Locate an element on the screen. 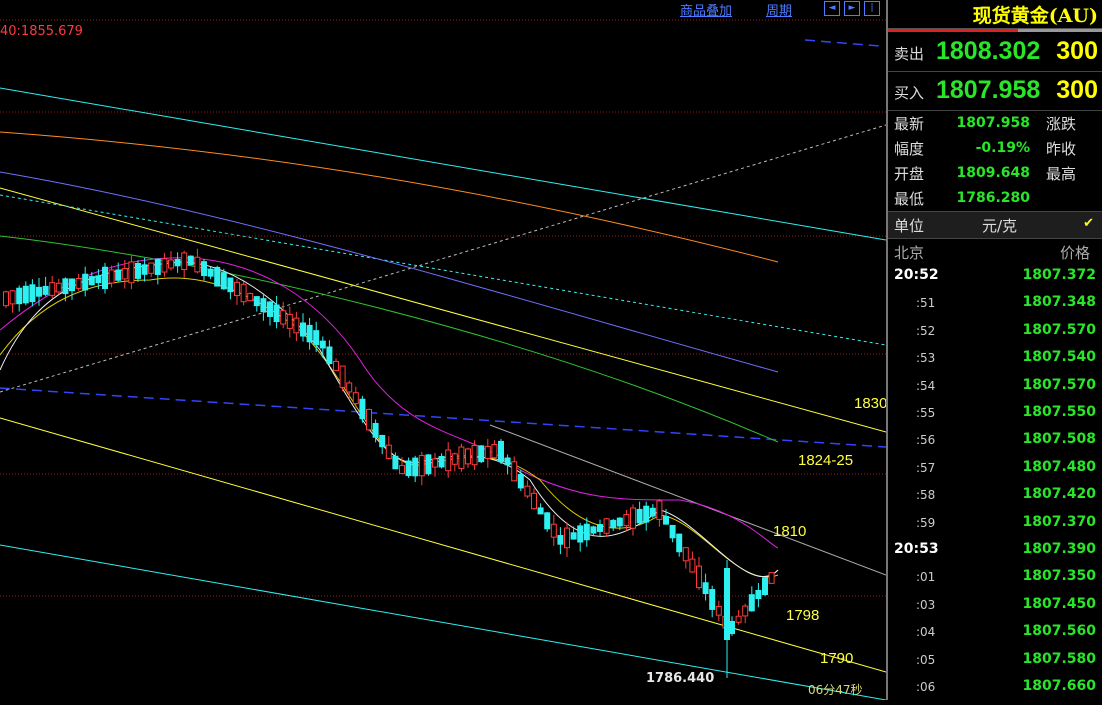 The height and width of the screenshot is (705, 1102). tick-row: :52 1807.570 is located at coordinates (995, 335).